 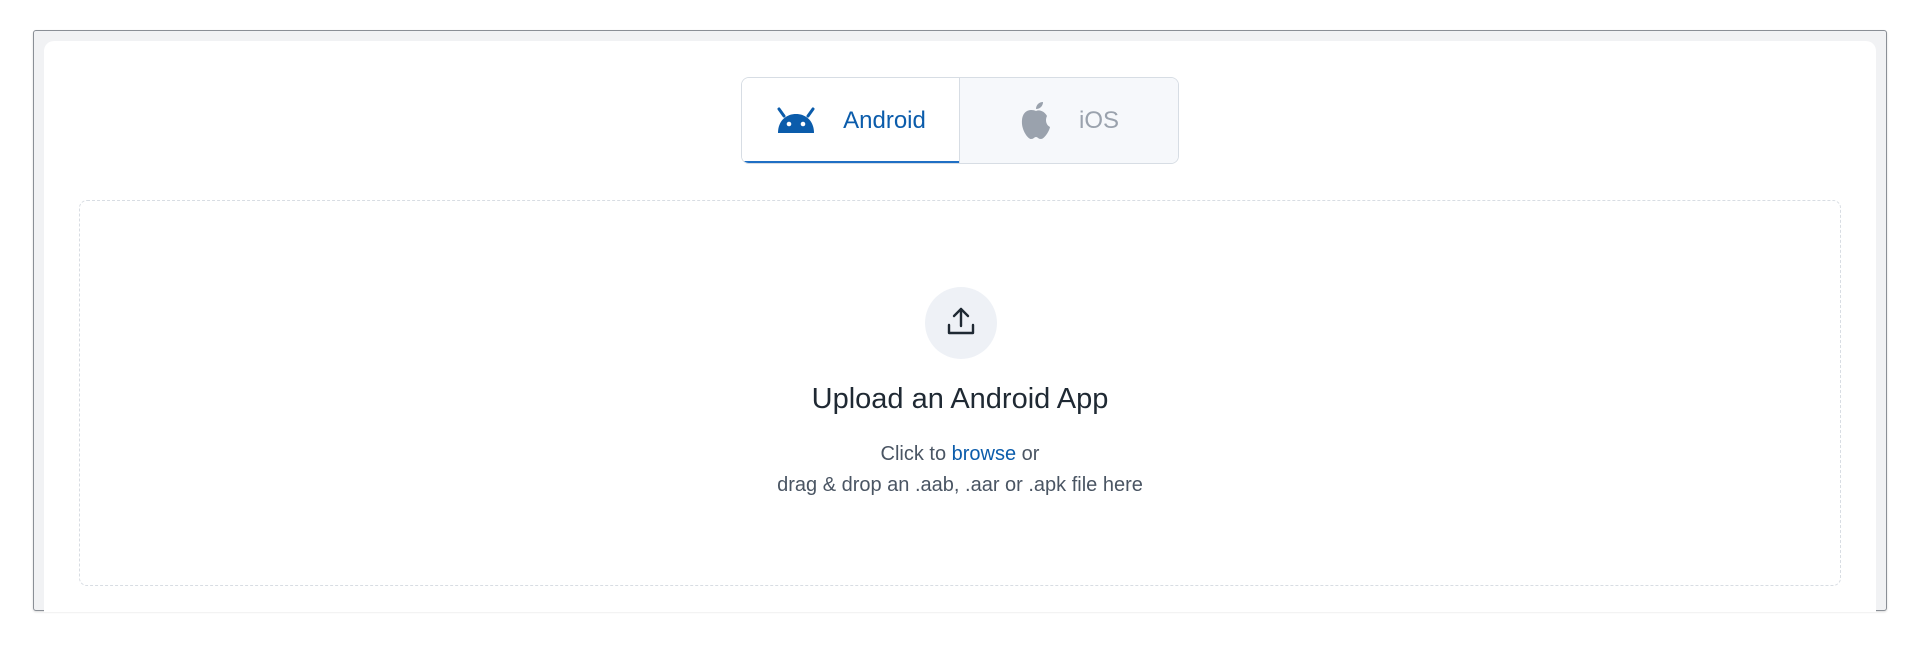 What do you see at coordinates (1028, 454) in the screenshot?
I see `instruction-suffix: or` at bounding box center [1028, 454].